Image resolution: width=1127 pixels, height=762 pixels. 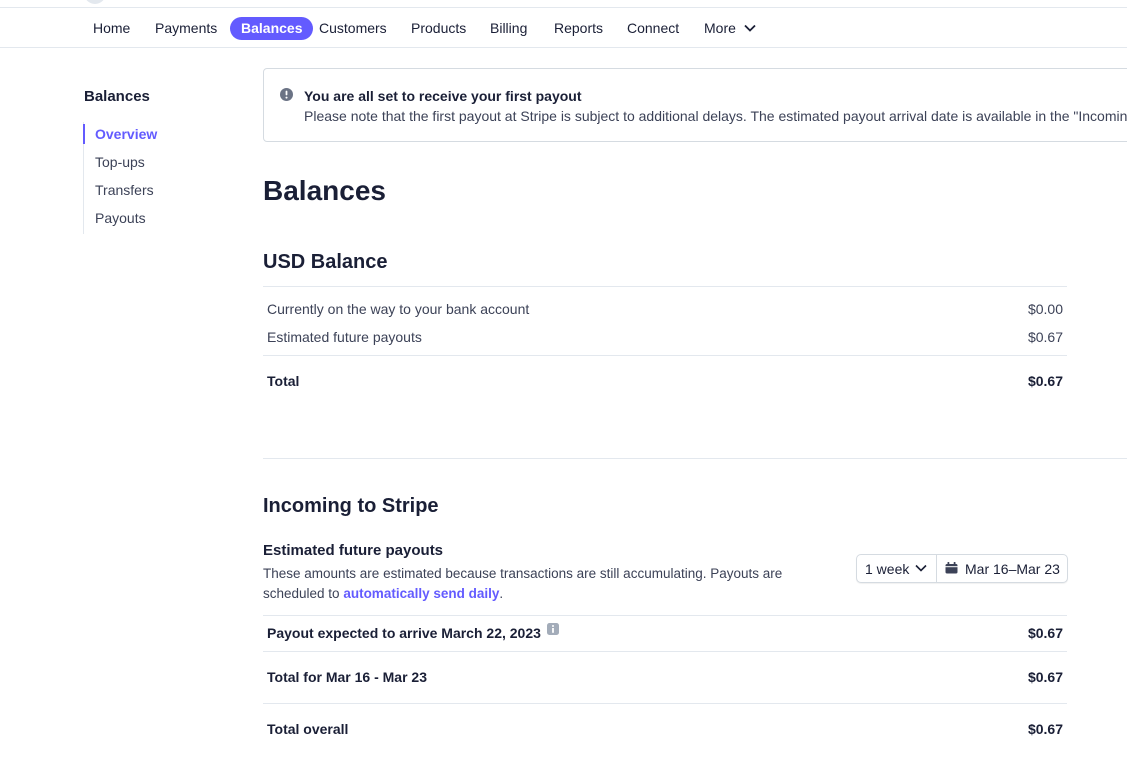 I want to click on nav-customers: Customers, so click(x=353, y=28).